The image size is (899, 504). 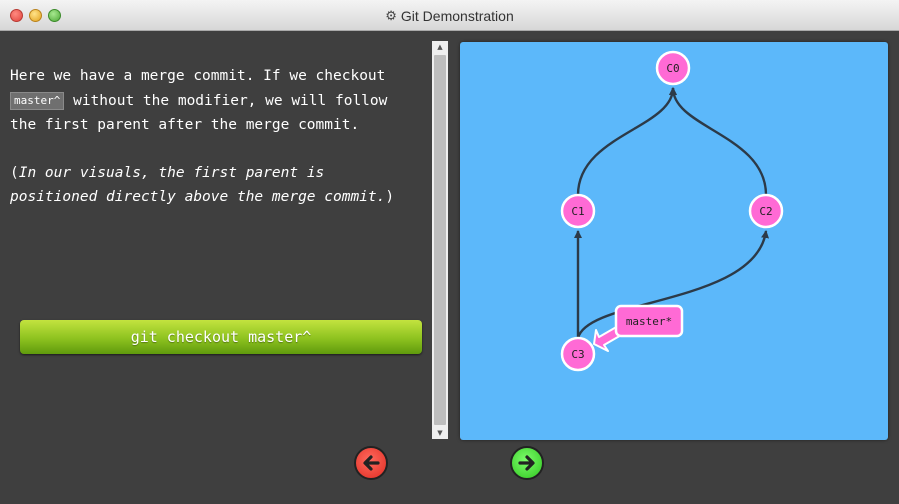 I want to click on left-arrow-icon, so click(x=371, y=463).